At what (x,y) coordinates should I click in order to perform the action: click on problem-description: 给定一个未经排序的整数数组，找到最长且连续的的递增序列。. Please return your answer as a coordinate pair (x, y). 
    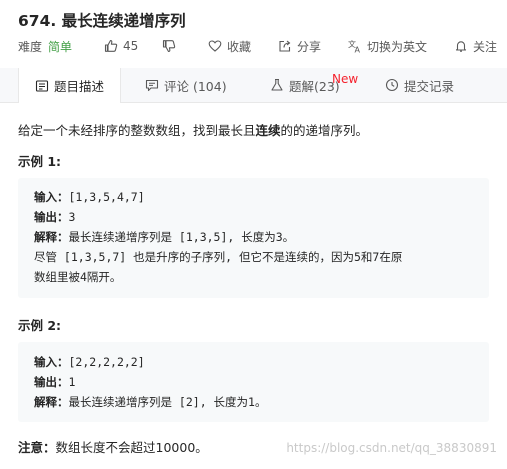
    Looking at the image, I should click on (193, 129).